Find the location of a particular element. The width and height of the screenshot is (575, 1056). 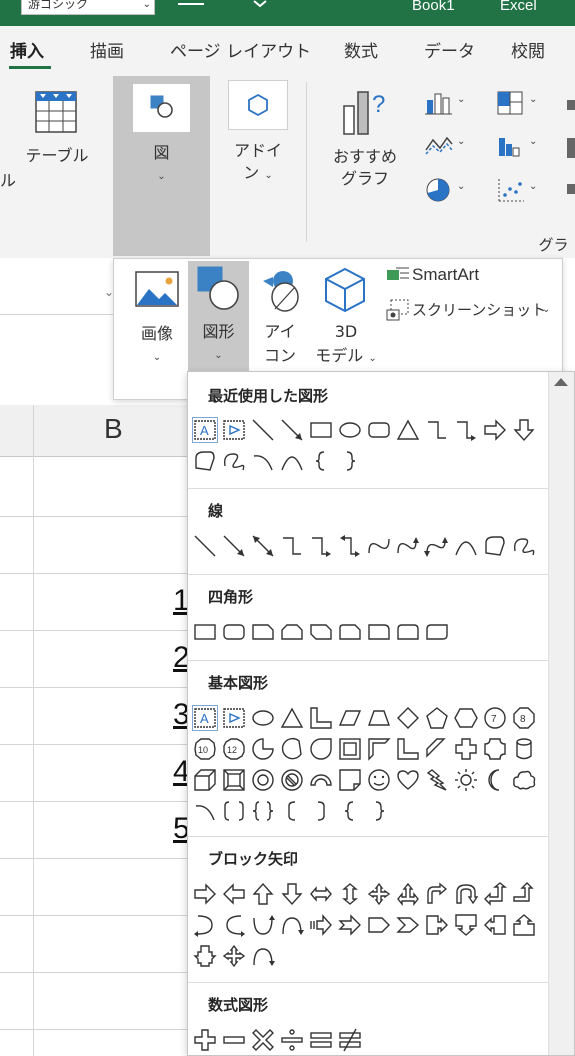

pie-shape-icon is located at coordinates (262, 749).